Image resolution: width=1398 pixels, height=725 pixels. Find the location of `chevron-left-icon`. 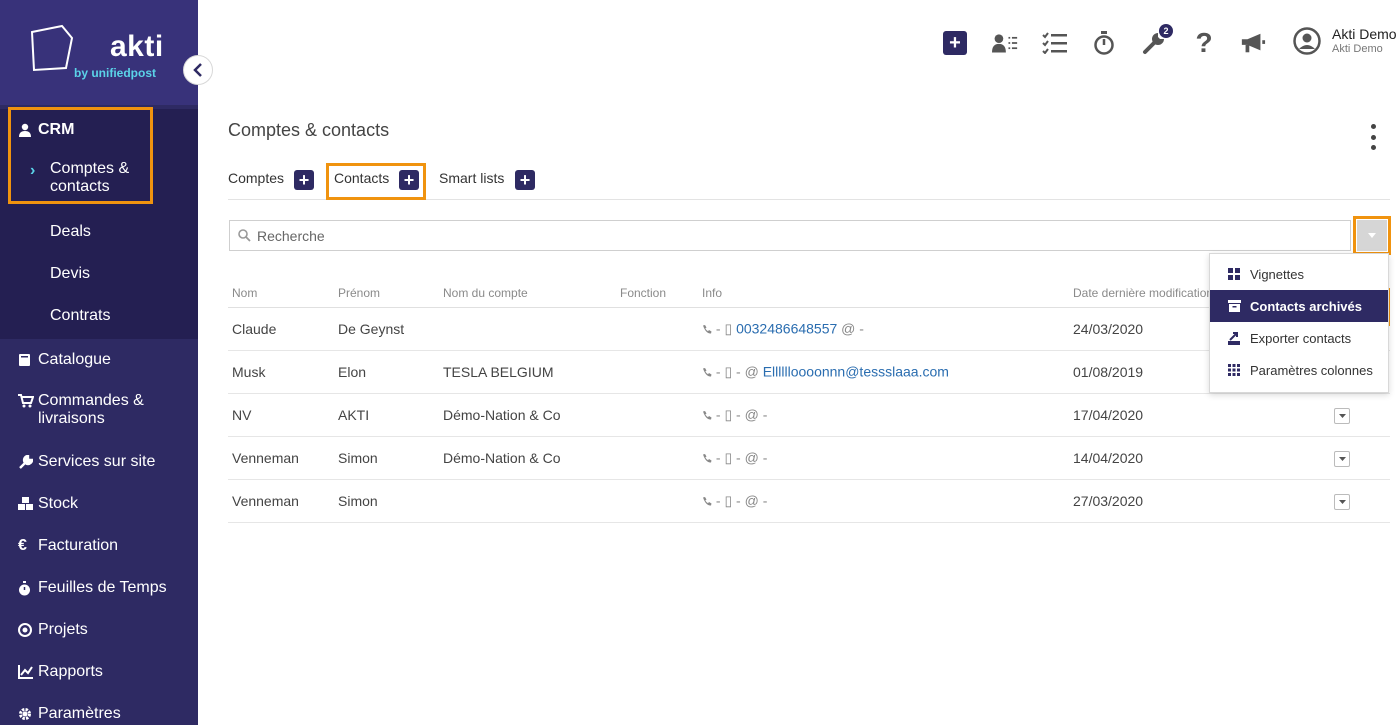

chevron-left-icon is located at coordinates (197, 70).